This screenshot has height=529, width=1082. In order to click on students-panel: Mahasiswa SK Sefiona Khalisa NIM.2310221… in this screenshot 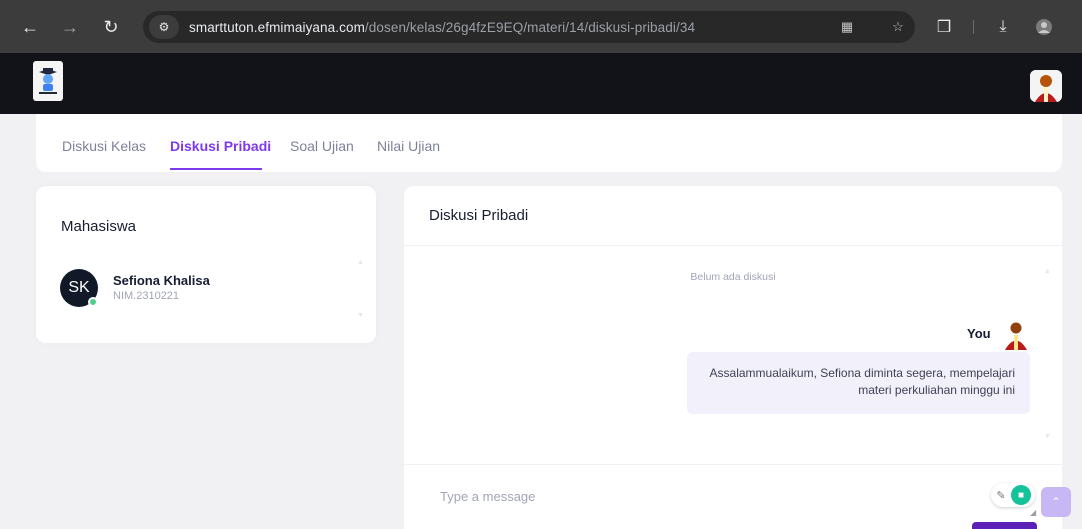, I will do `click(206, 264)`.